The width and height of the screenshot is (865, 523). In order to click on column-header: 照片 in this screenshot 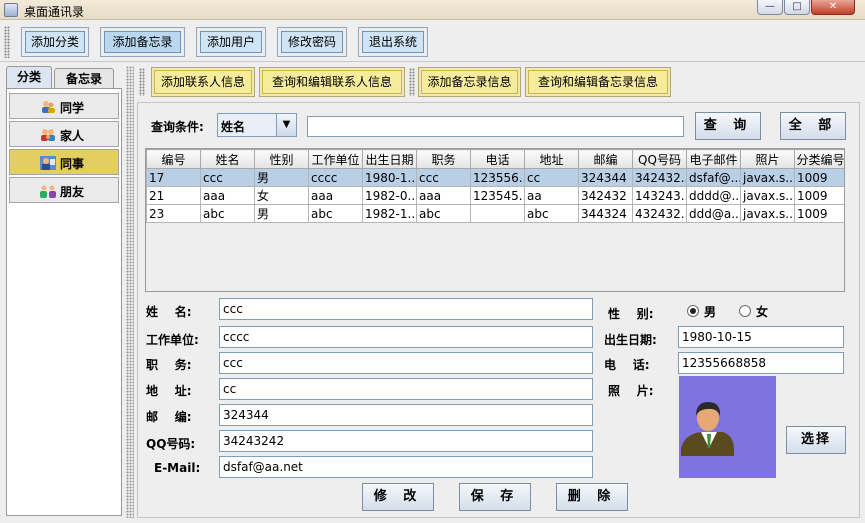, I will do `click(767, 159)`.